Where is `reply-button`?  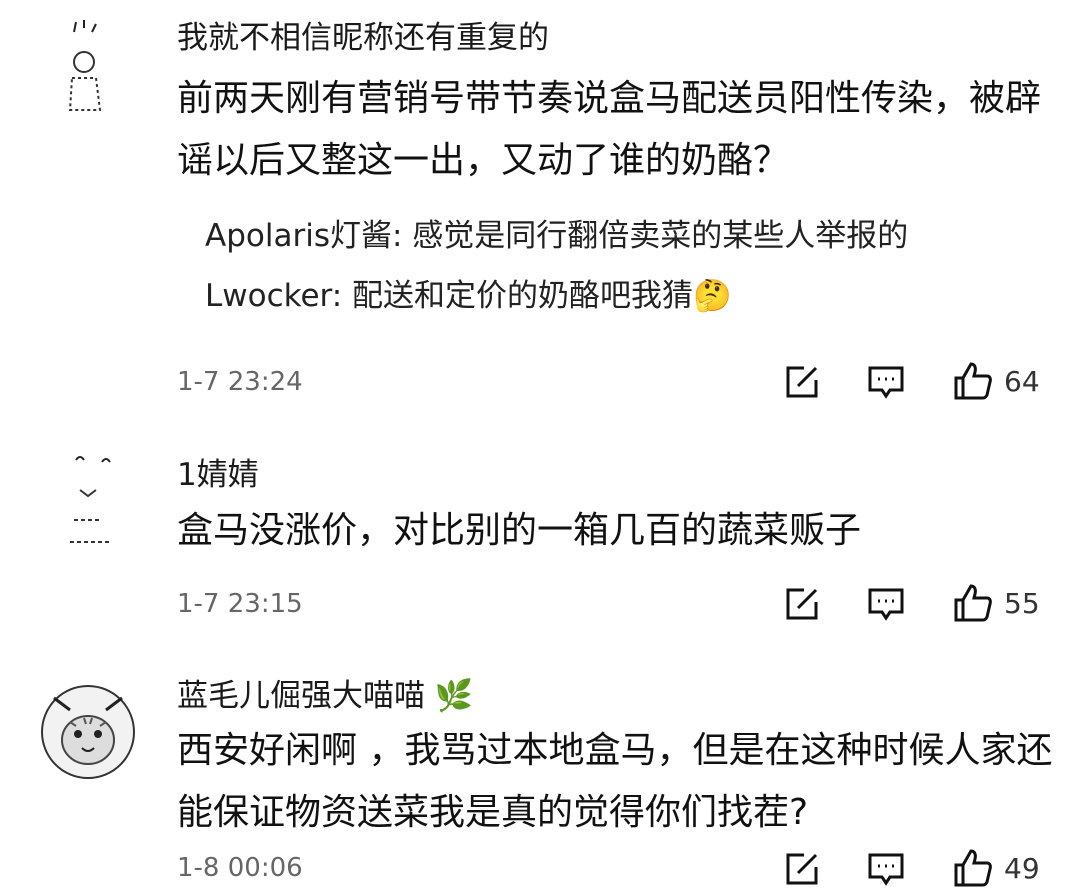 reply-button is located at coordinates (886, 869).